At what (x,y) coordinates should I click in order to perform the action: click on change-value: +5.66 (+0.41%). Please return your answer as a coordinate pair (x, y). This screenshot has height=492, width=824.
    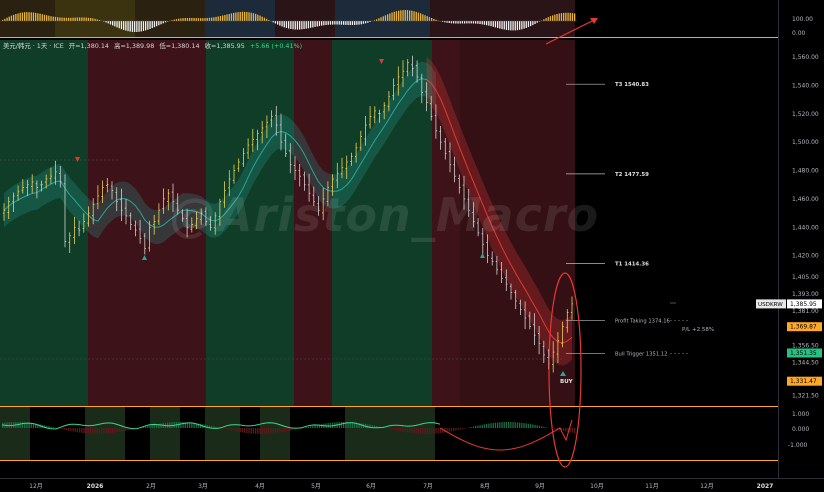
    Looking at the image, I should click on (276, 46).